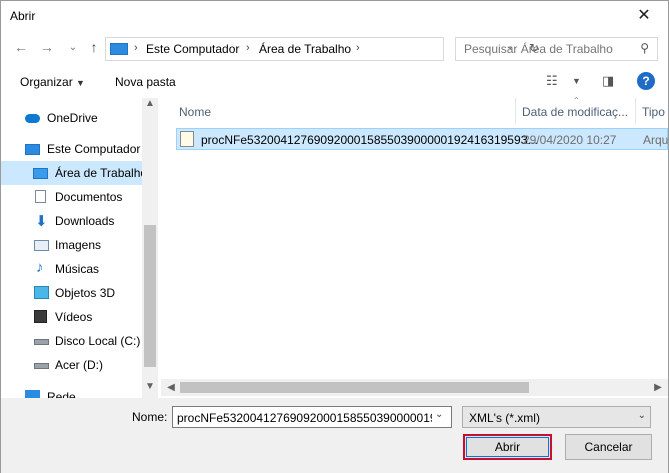  I want to click on sidebar-item-este-computador: Este Computador, so click(71, 149).